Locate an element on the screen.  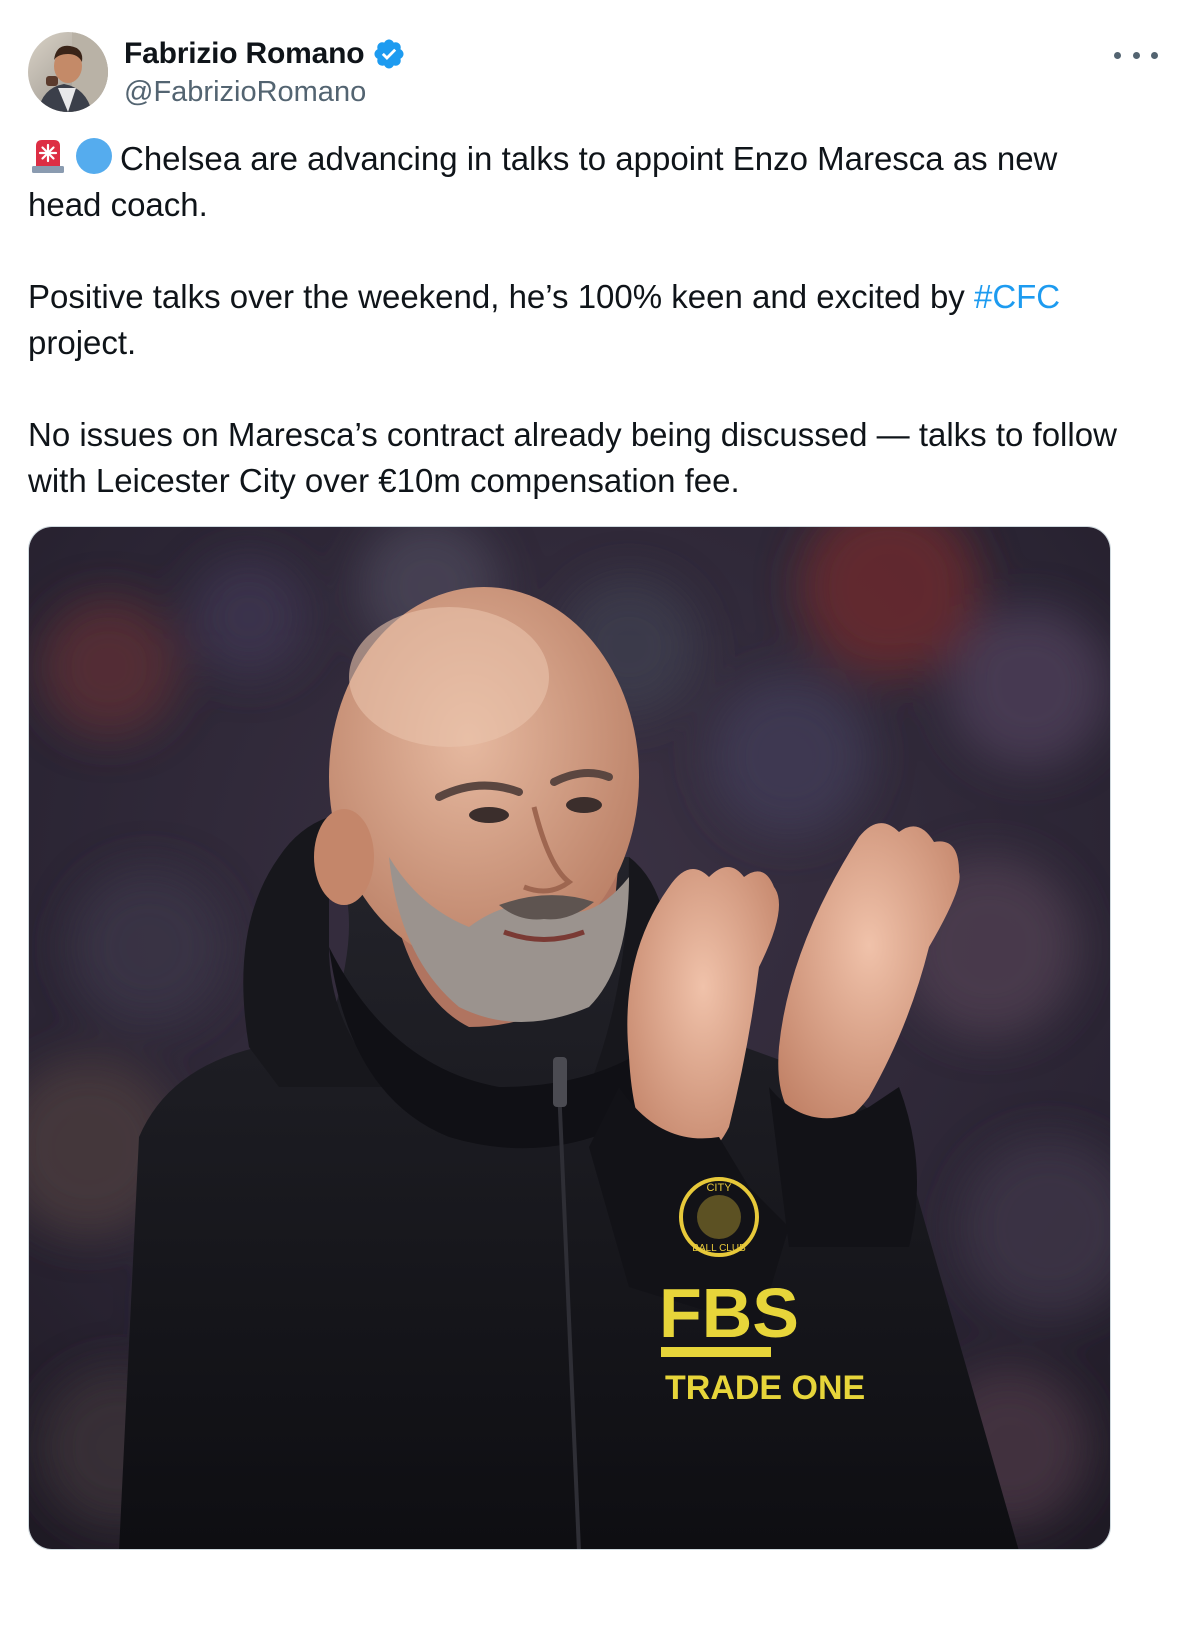
author-handle: @FabrizioRomano is located at coordinates (265, 92).